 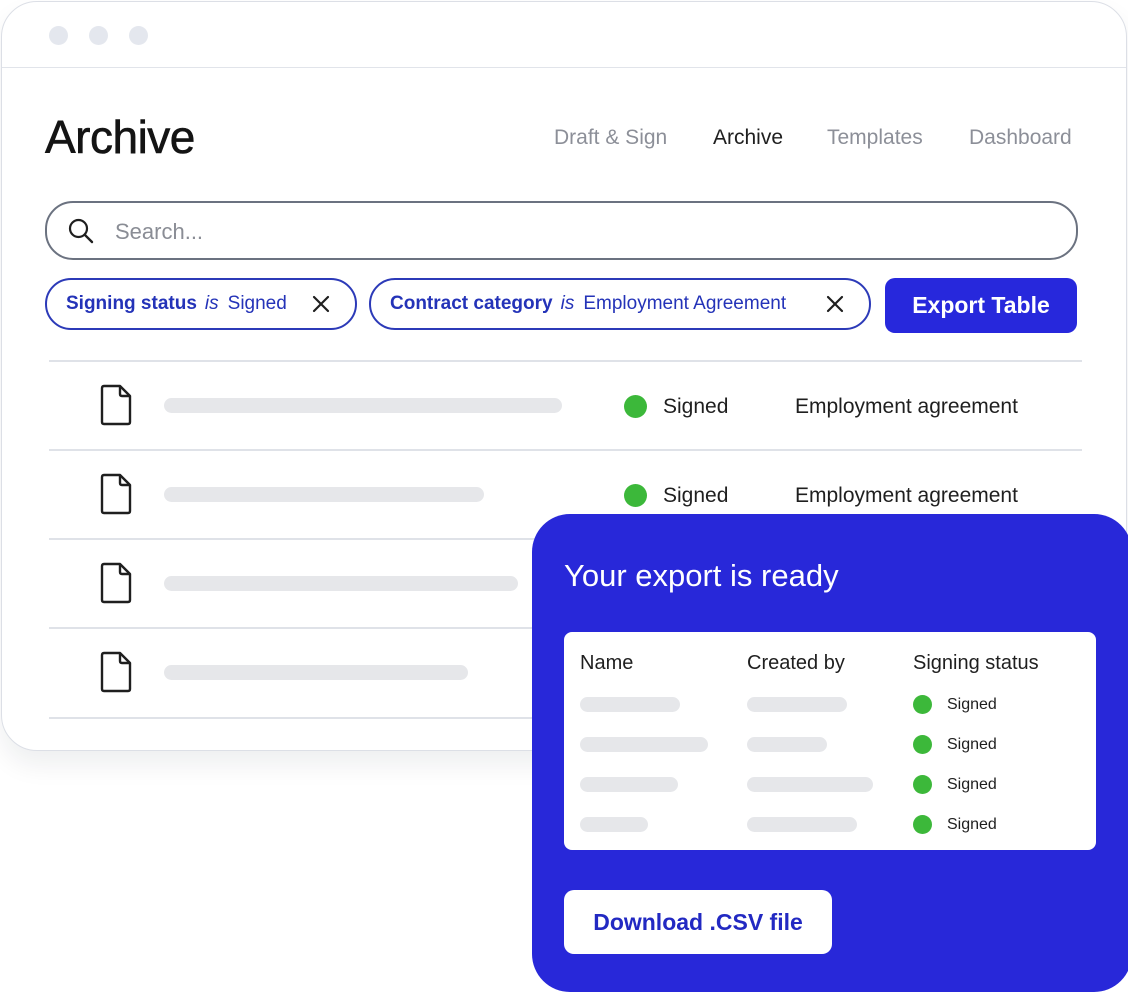 I want to click on nav-templates: Templates, so click(x=875, y=138).